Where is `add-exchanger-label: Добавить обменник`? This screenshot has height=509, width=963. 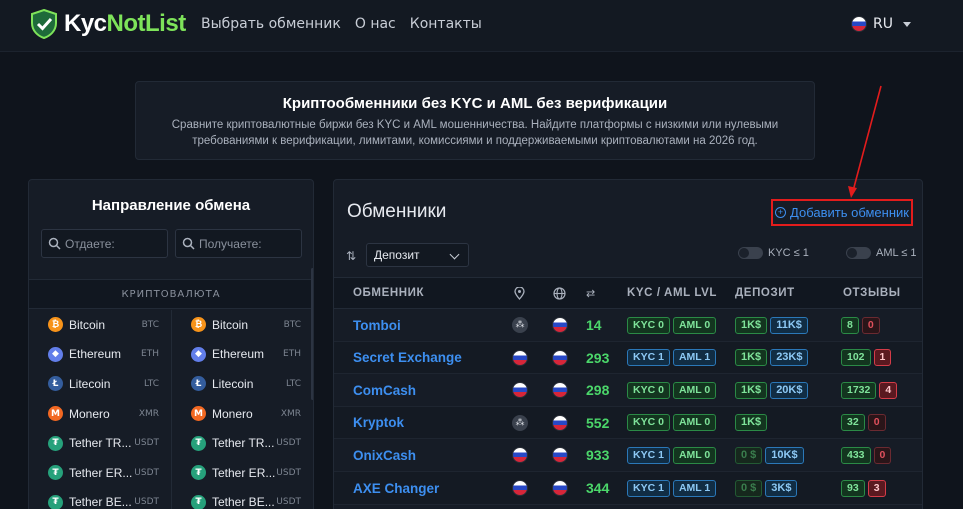 add-exchanger-label: Добавить обменник is located at coordinates (849, 212).